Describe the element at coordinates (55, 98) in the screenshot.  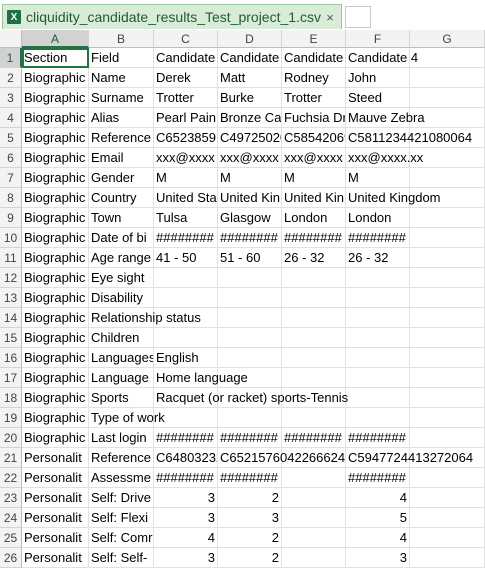
I see `cell-a3: Biographic` at that location.